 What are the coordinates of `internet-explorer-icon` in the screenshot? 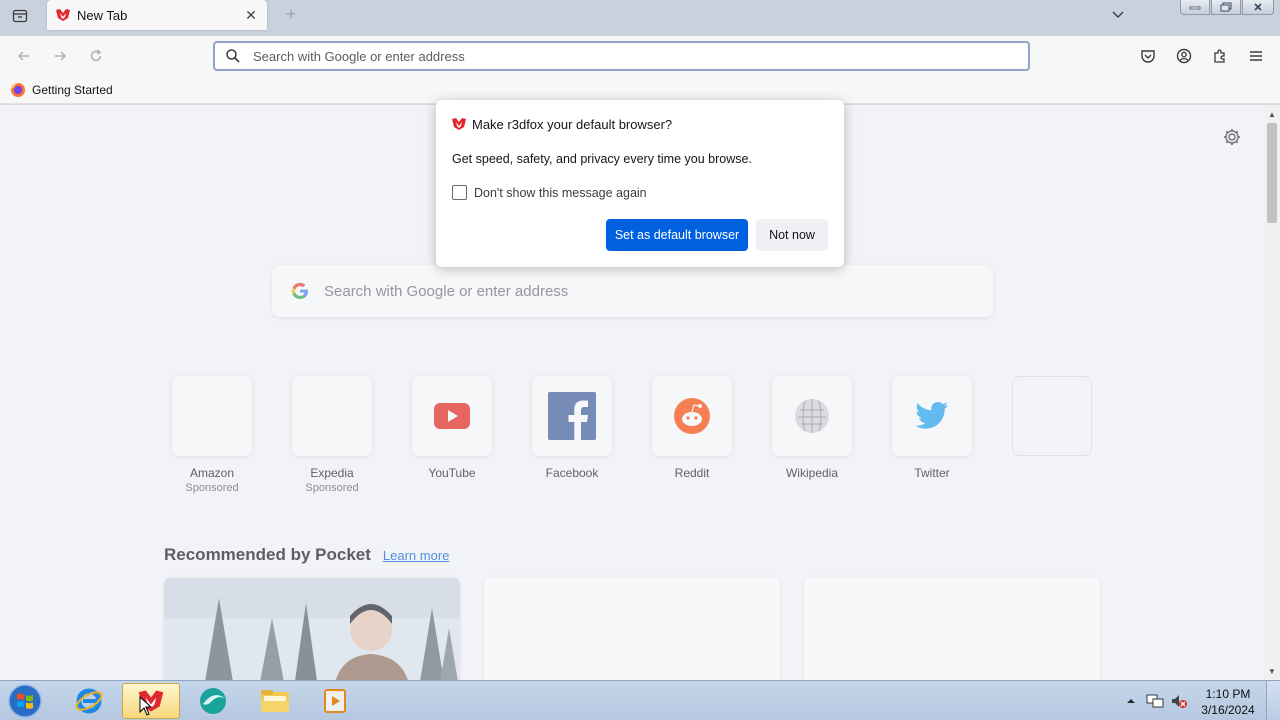 It's located at (89, 701).